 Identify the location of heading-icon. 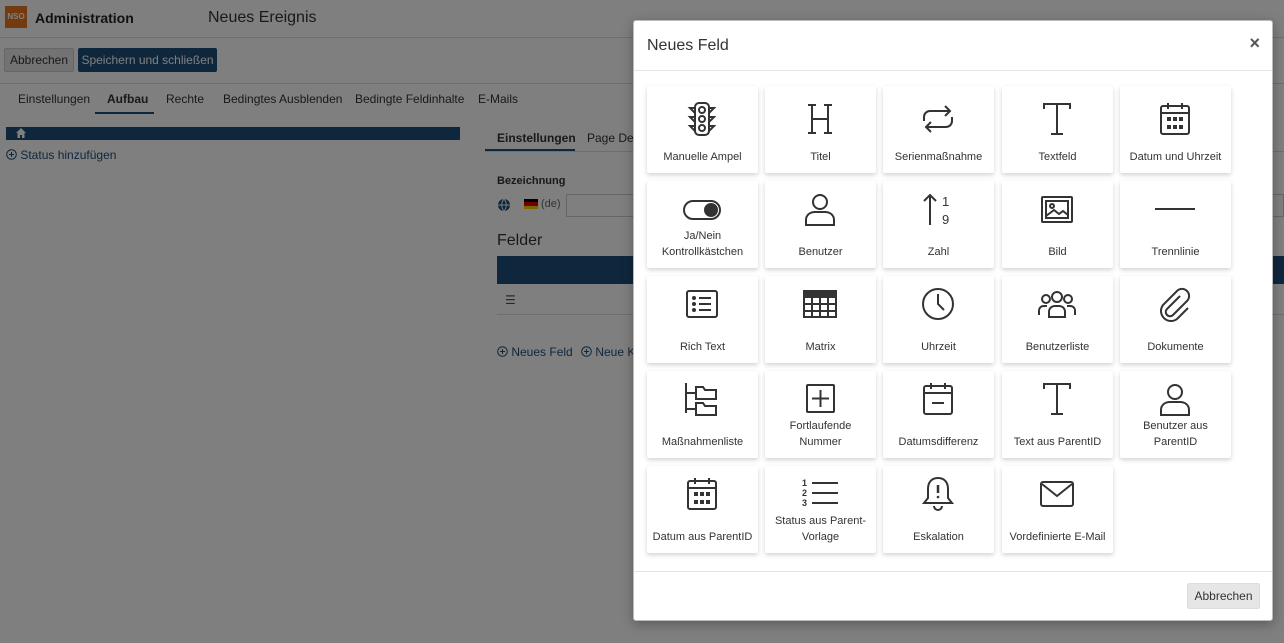
(820, 119).